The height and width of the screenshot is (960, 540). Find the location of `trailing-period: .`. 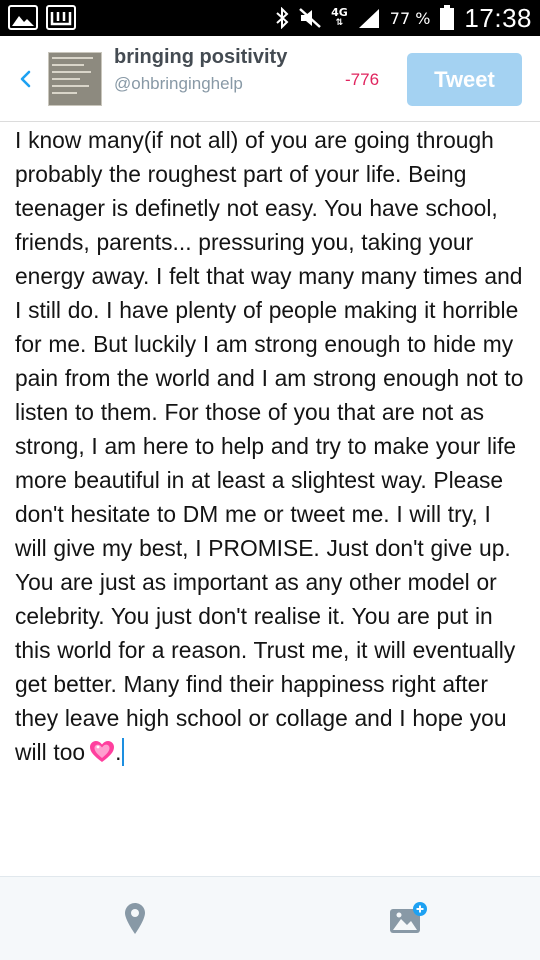

trailing-period: . is located at coordinates (118, 752).